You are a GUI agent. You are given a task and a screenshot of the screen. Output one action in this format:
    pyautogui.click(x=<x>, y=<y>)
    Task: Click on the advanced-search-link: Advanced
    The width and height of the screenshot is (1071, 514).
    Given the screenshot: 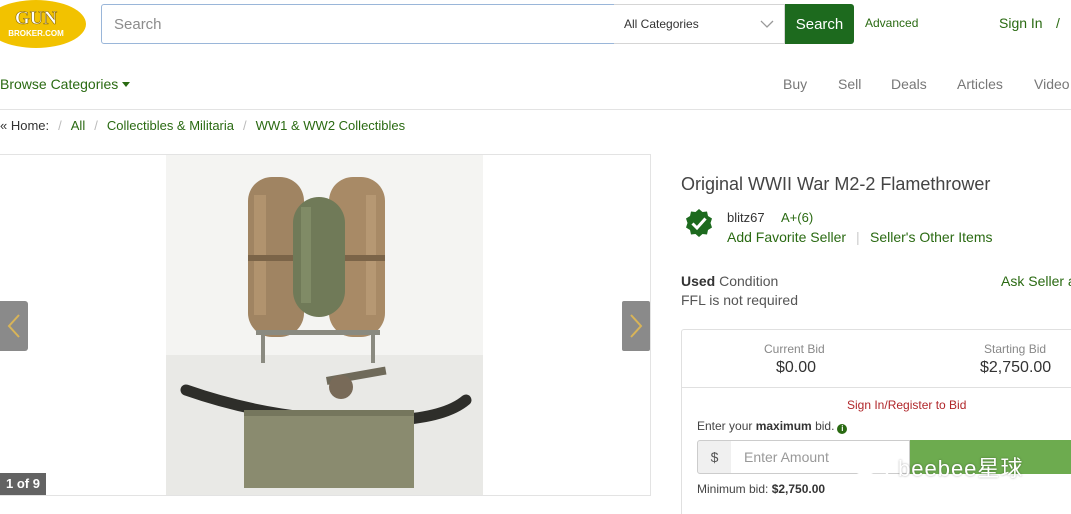 What is the action you would take?
    pyautogui.click(x=891, y=23)
    